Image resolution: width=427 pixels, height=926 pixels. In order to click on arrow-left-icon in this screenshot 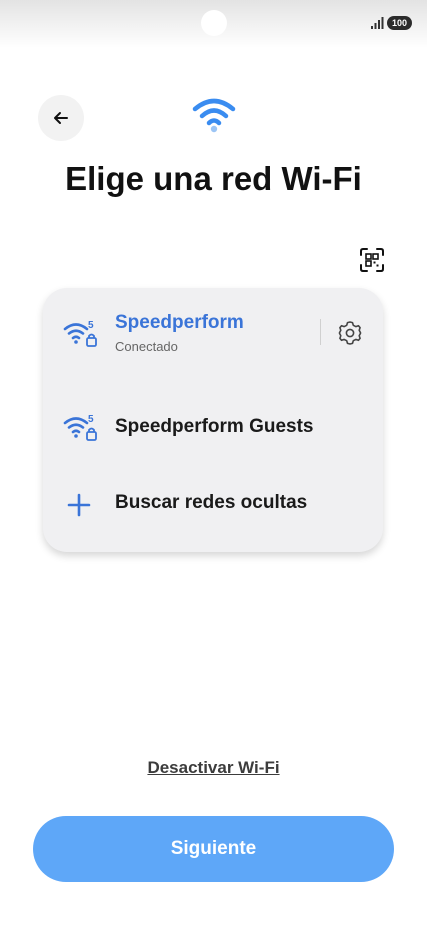, I will do `click(61, 118)`.